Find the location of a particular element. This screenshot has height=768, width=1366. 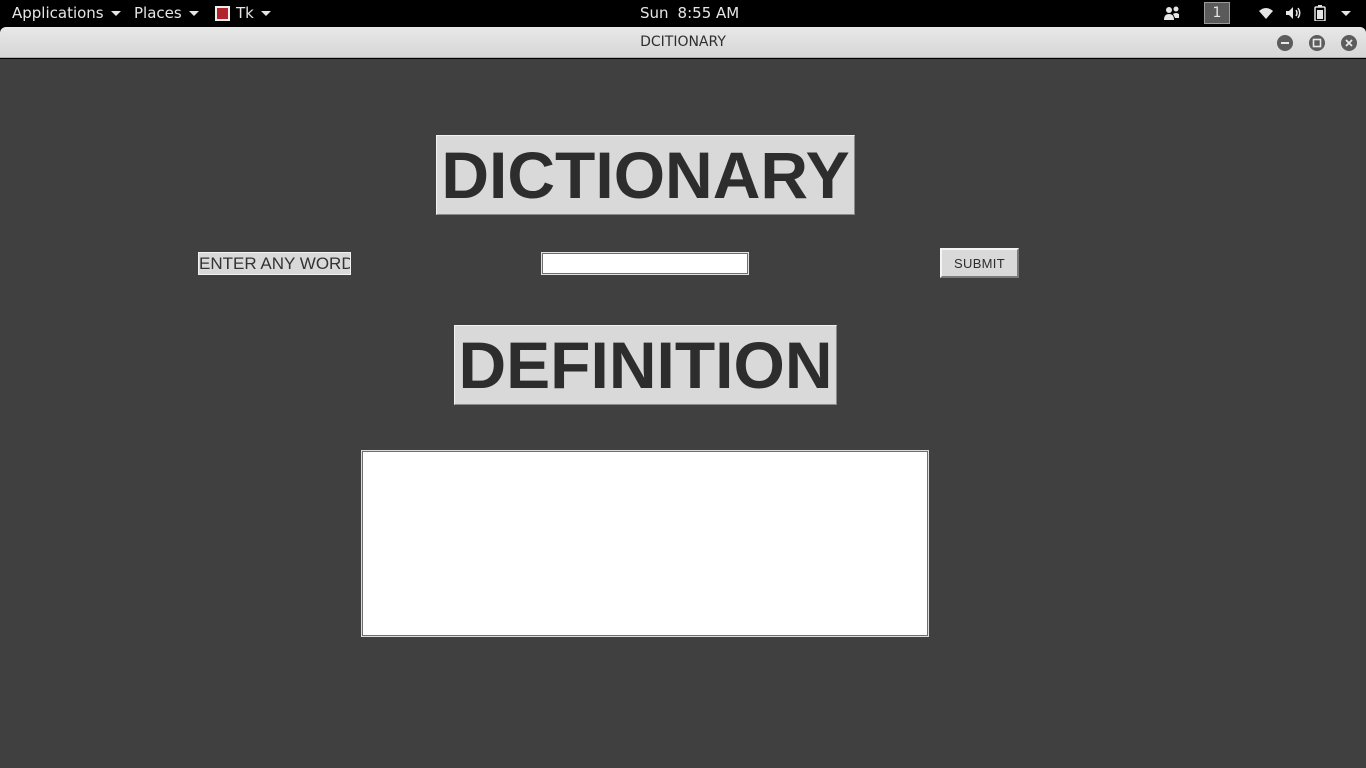

maximize-button is located at coordinates (1317, 43).